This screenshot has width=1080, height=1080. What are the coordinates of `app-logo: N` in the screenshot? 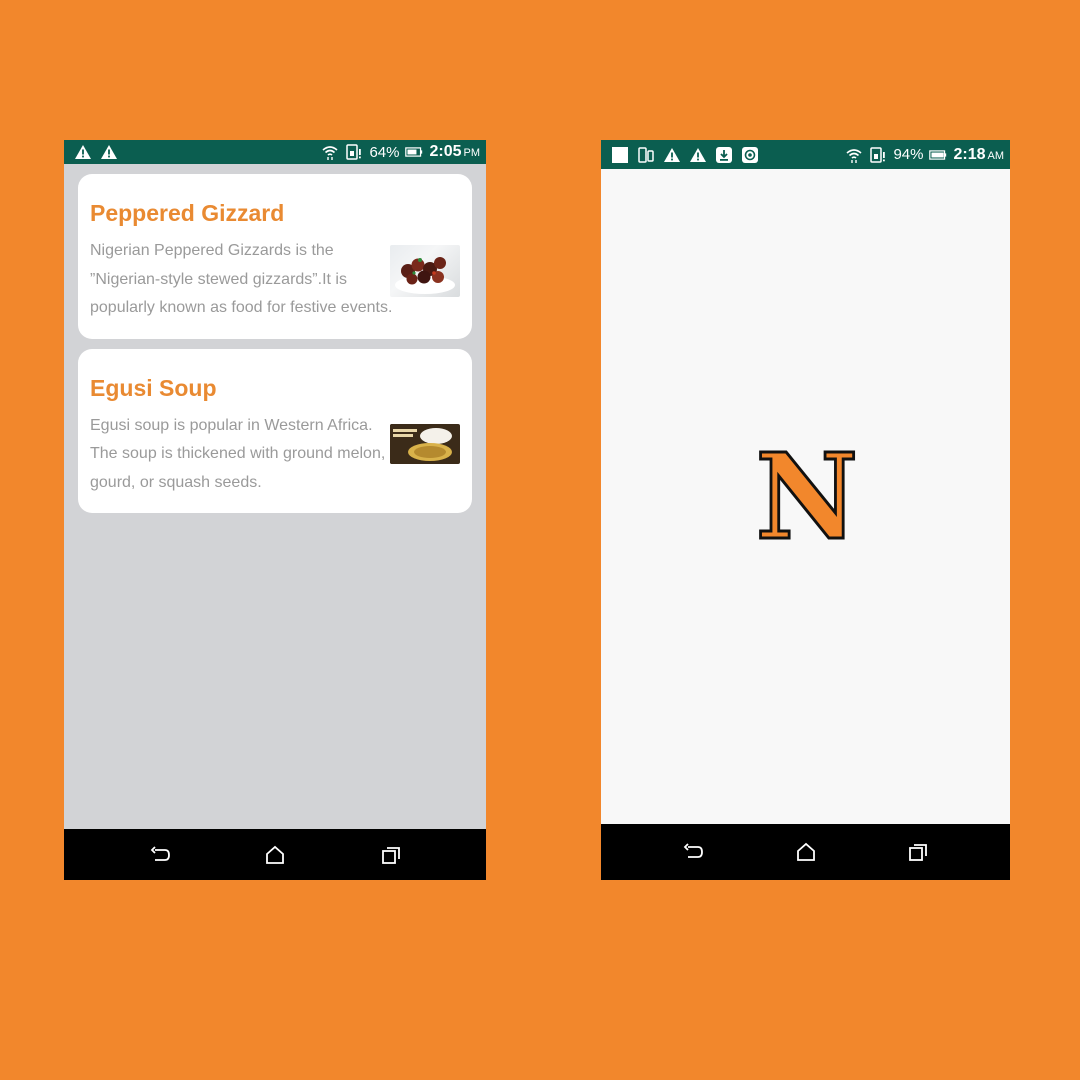 It's located at (806, 496).